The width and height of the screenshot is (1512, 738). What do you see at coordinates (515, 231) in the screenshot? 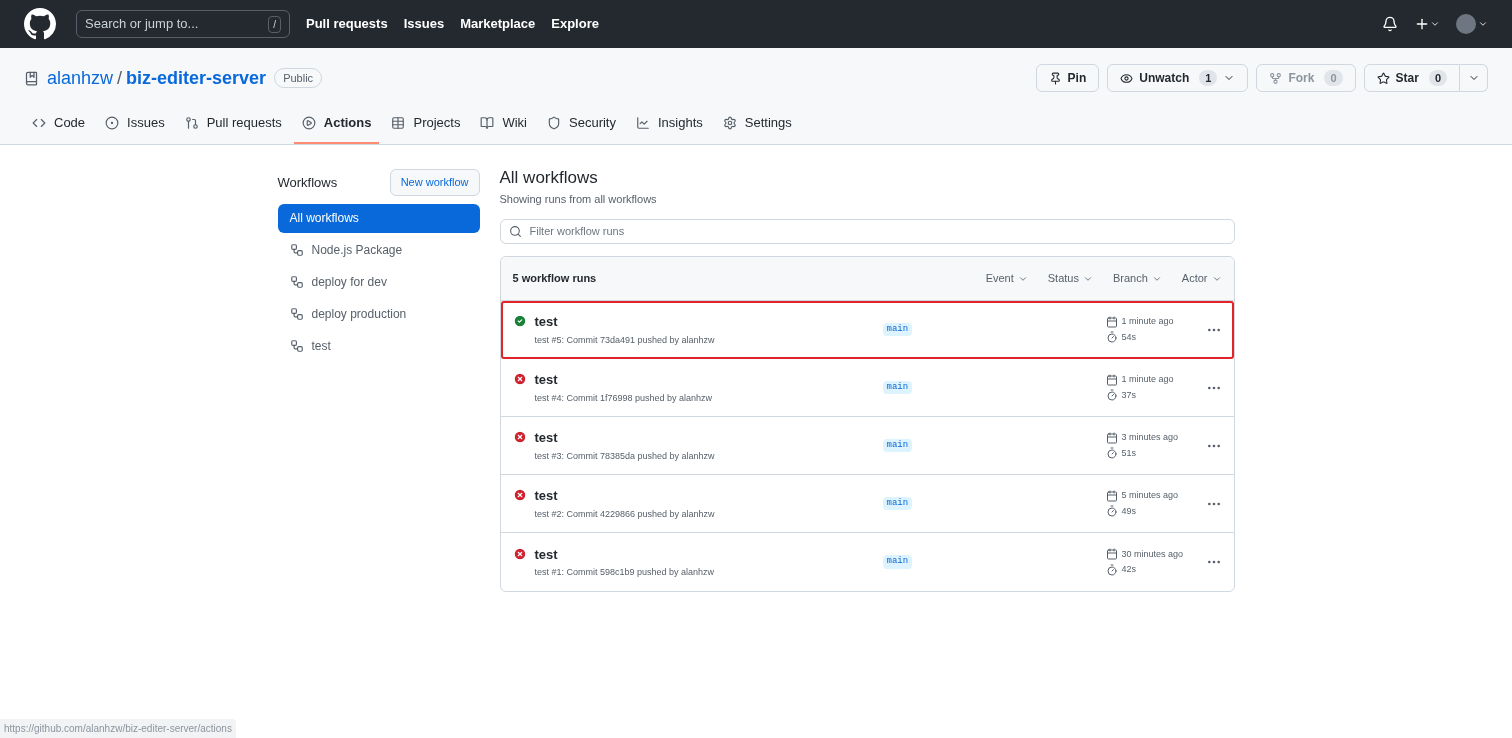
I see `search-icon` at bounding box center [515, 231].